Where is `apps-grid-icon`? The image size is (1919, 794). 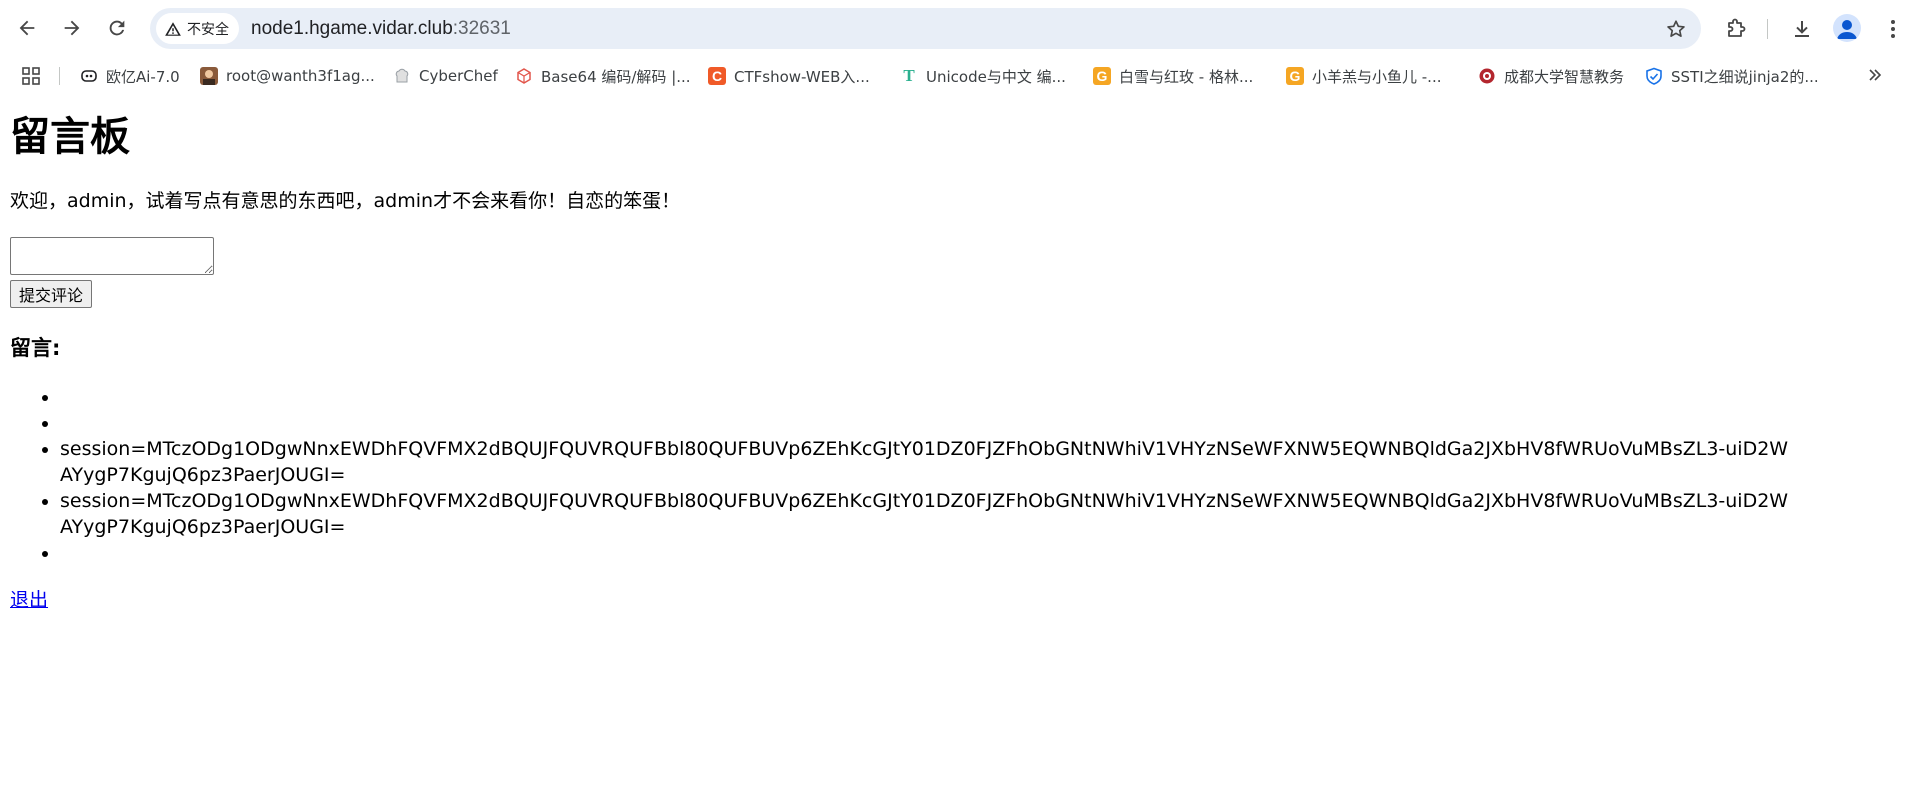
apps-grid-icon is located at coordinates (31, 76).